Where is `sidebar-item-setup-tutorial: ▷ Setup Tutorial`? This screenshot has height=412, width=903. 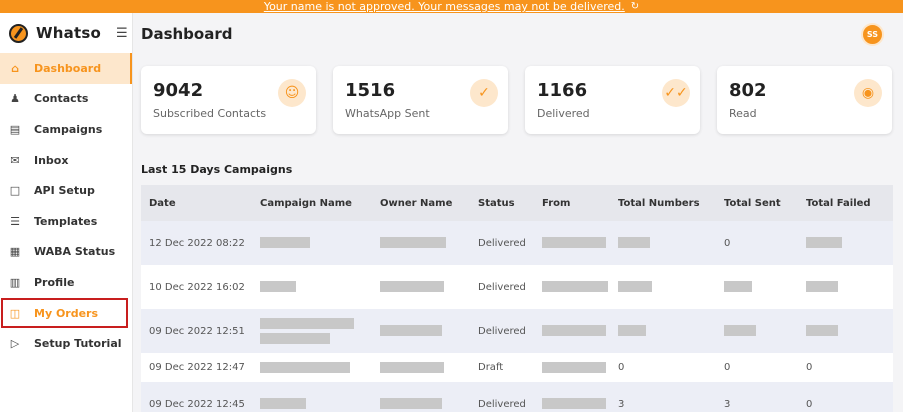
sidebar-item-setup-tutorial: ▷ Setup Tutorial is located at coordinates (66, 343).